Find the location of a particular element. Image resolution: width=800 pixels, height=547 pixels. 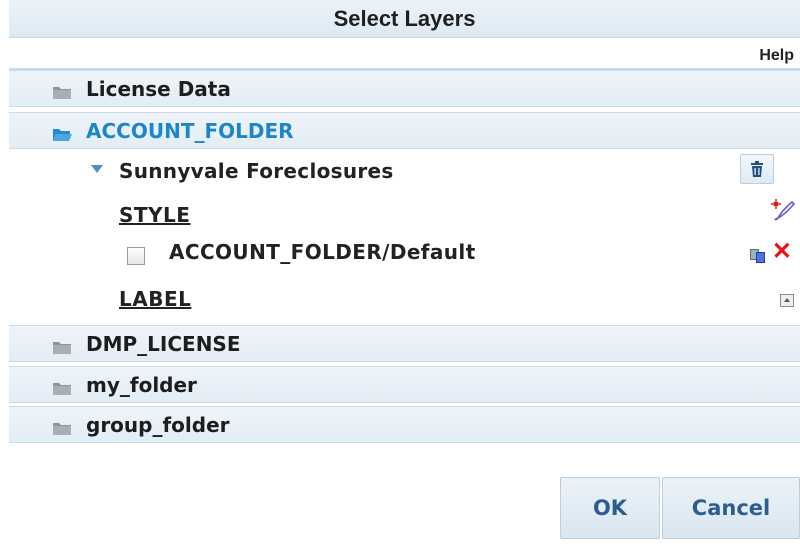

folder-label: License Data is located at coordinates (158, 88).